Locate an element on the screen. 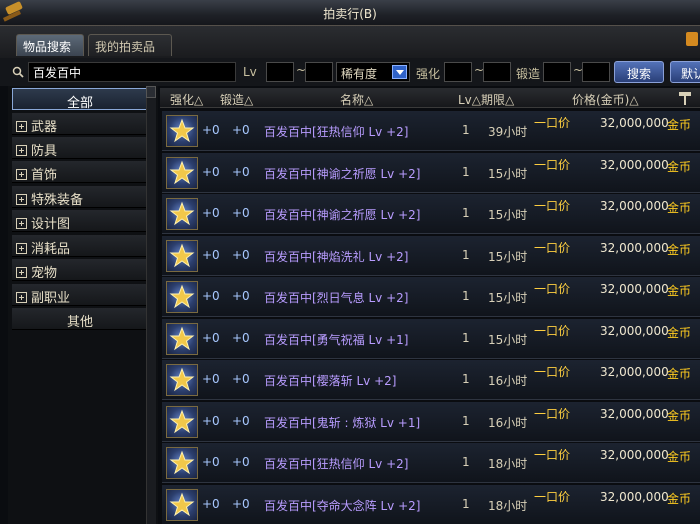 The height and width of the screenshot is (524, 700). category-special-equipment: 特殊装备 is located at coordinates (80, 197).